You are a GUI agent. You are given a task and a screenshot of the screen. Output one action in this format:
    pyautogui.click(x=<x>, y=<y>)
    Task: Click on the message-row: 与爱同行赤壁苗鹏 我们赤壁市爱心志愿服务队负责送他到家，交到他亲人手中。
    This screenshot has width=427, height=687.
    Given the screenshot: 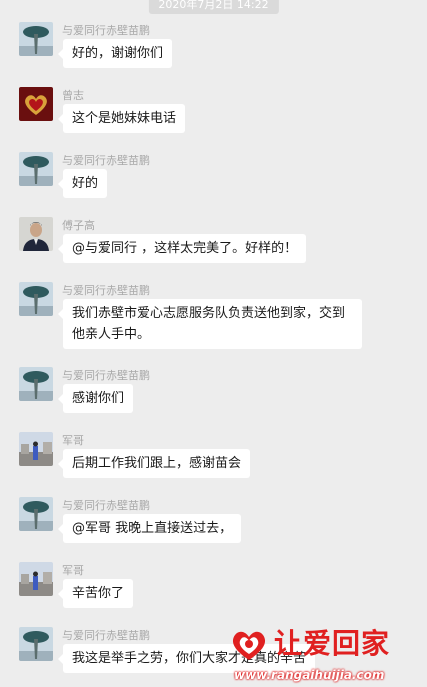 What is the action you would take?
    pyautogui.click(x=213, y=315)
    